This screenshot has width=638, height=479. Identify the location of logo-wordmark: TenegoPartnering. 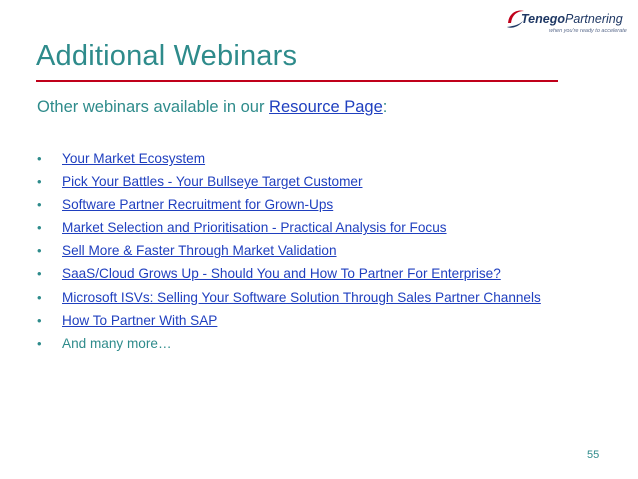
(572, 19).